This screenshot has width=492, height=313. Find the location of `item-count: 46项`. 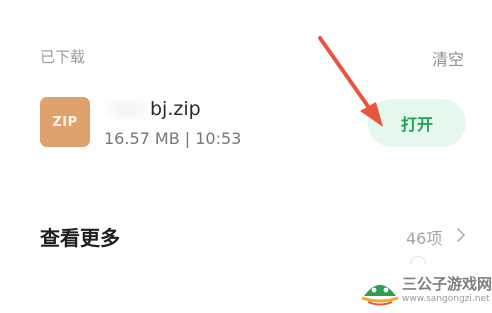

item-count: 46项 is located at coordinates (424, 238).